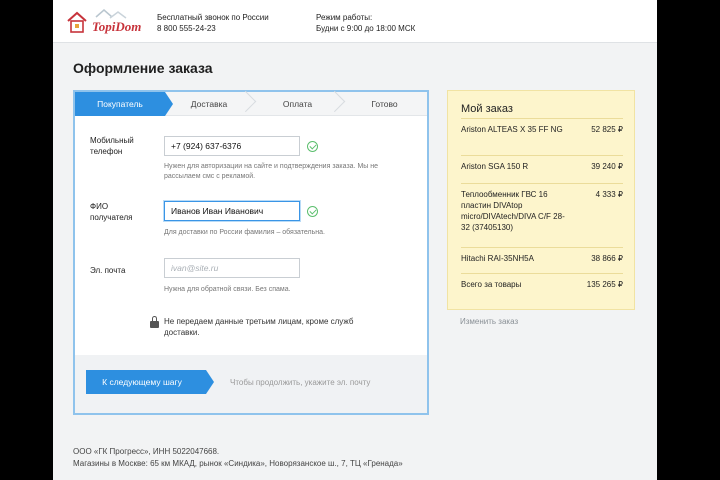  I want to click on step-payment: Оплата, so click(297, 104).